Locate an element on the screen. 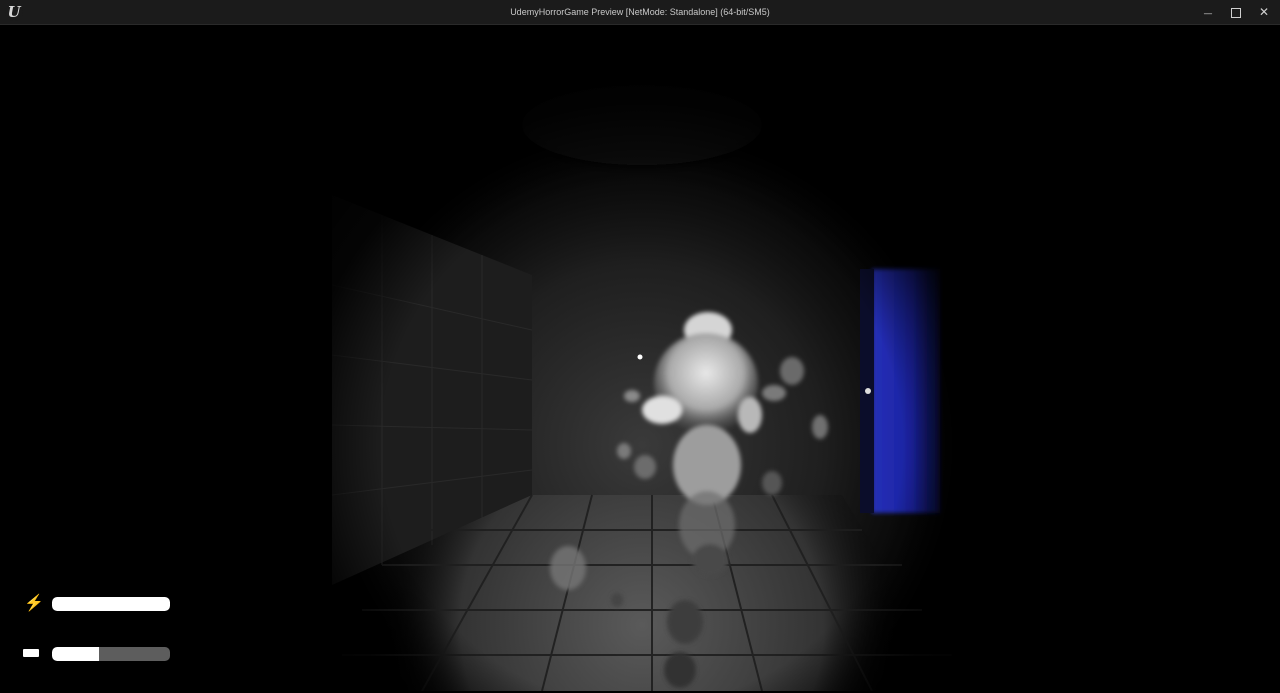  close-button: ✕ is located at coordinates (1264, 12).